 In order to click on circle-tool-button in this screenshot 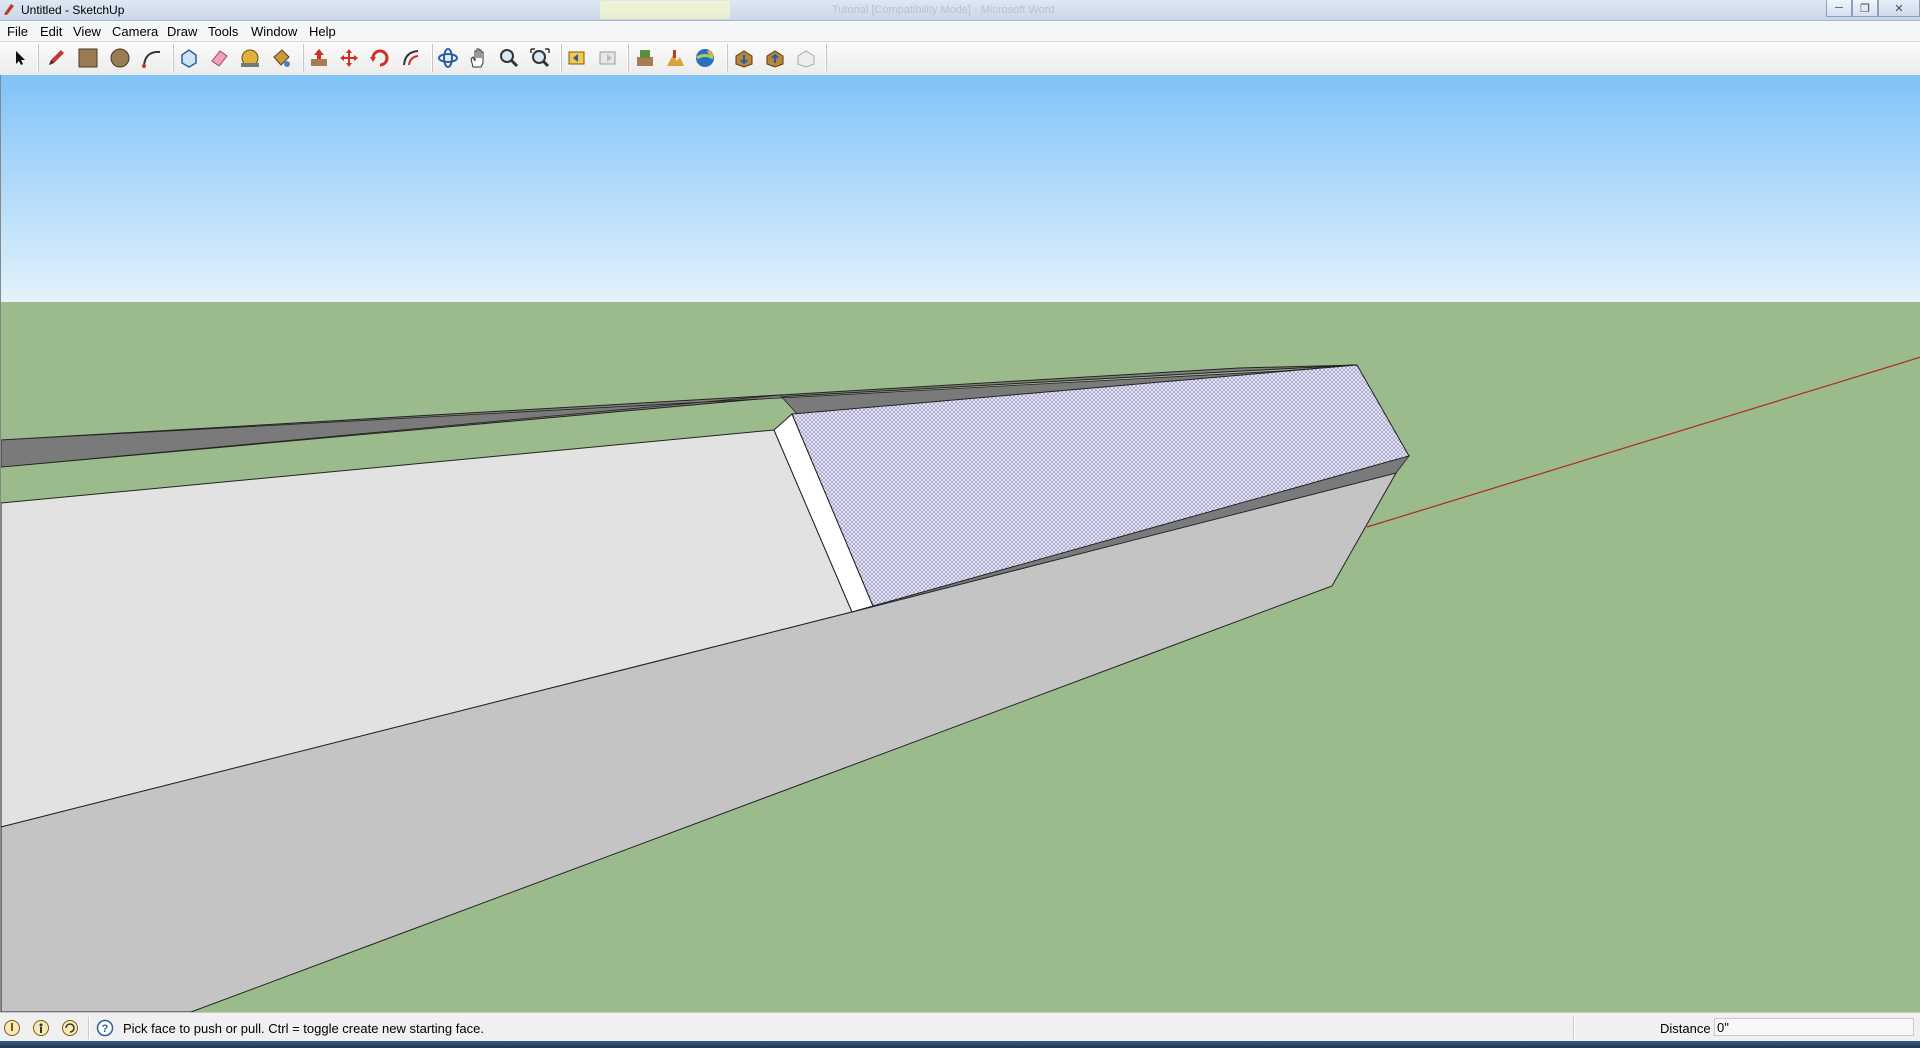, I will do `click(120, 58)`.